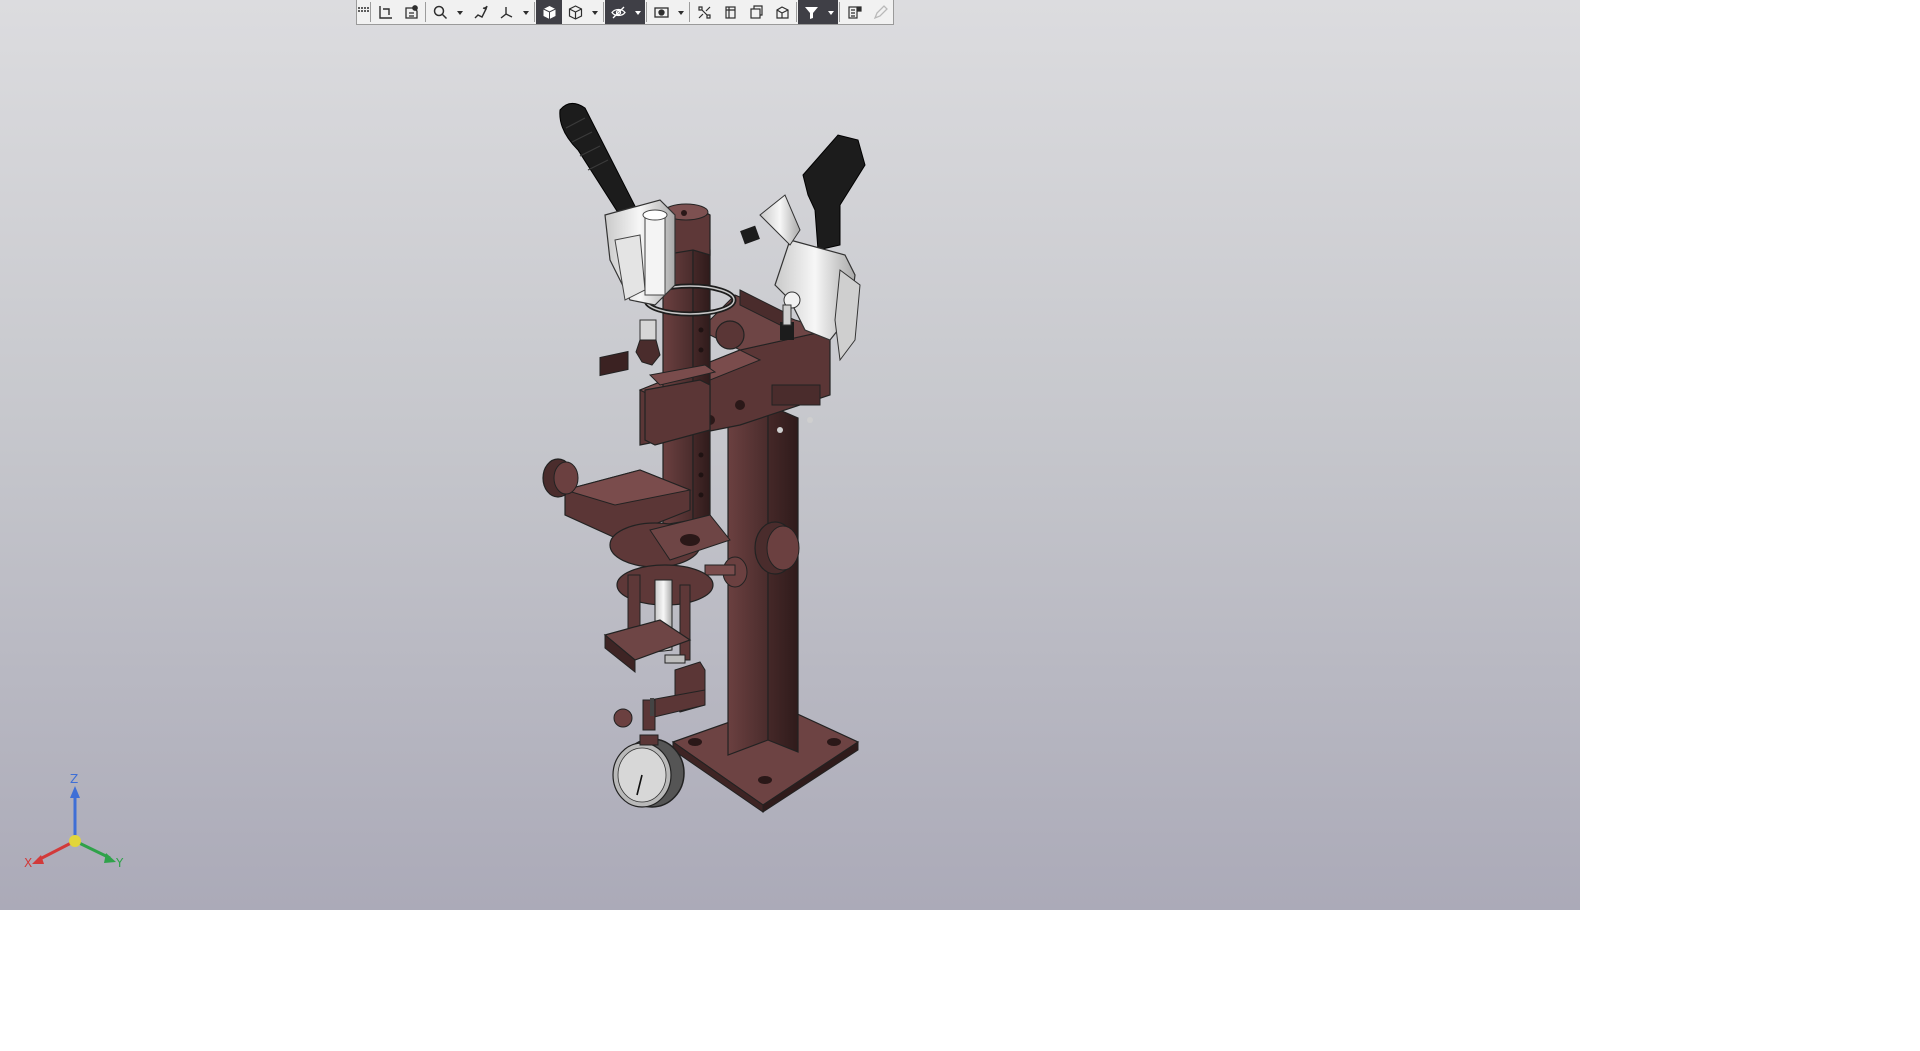 Image resolution: width=1920 pixels, height=1051 pixels. What do you see at coordinates (120, 863) in the screenshot?
I see `axis-label-y: Y` at bounding box center [120, 863].